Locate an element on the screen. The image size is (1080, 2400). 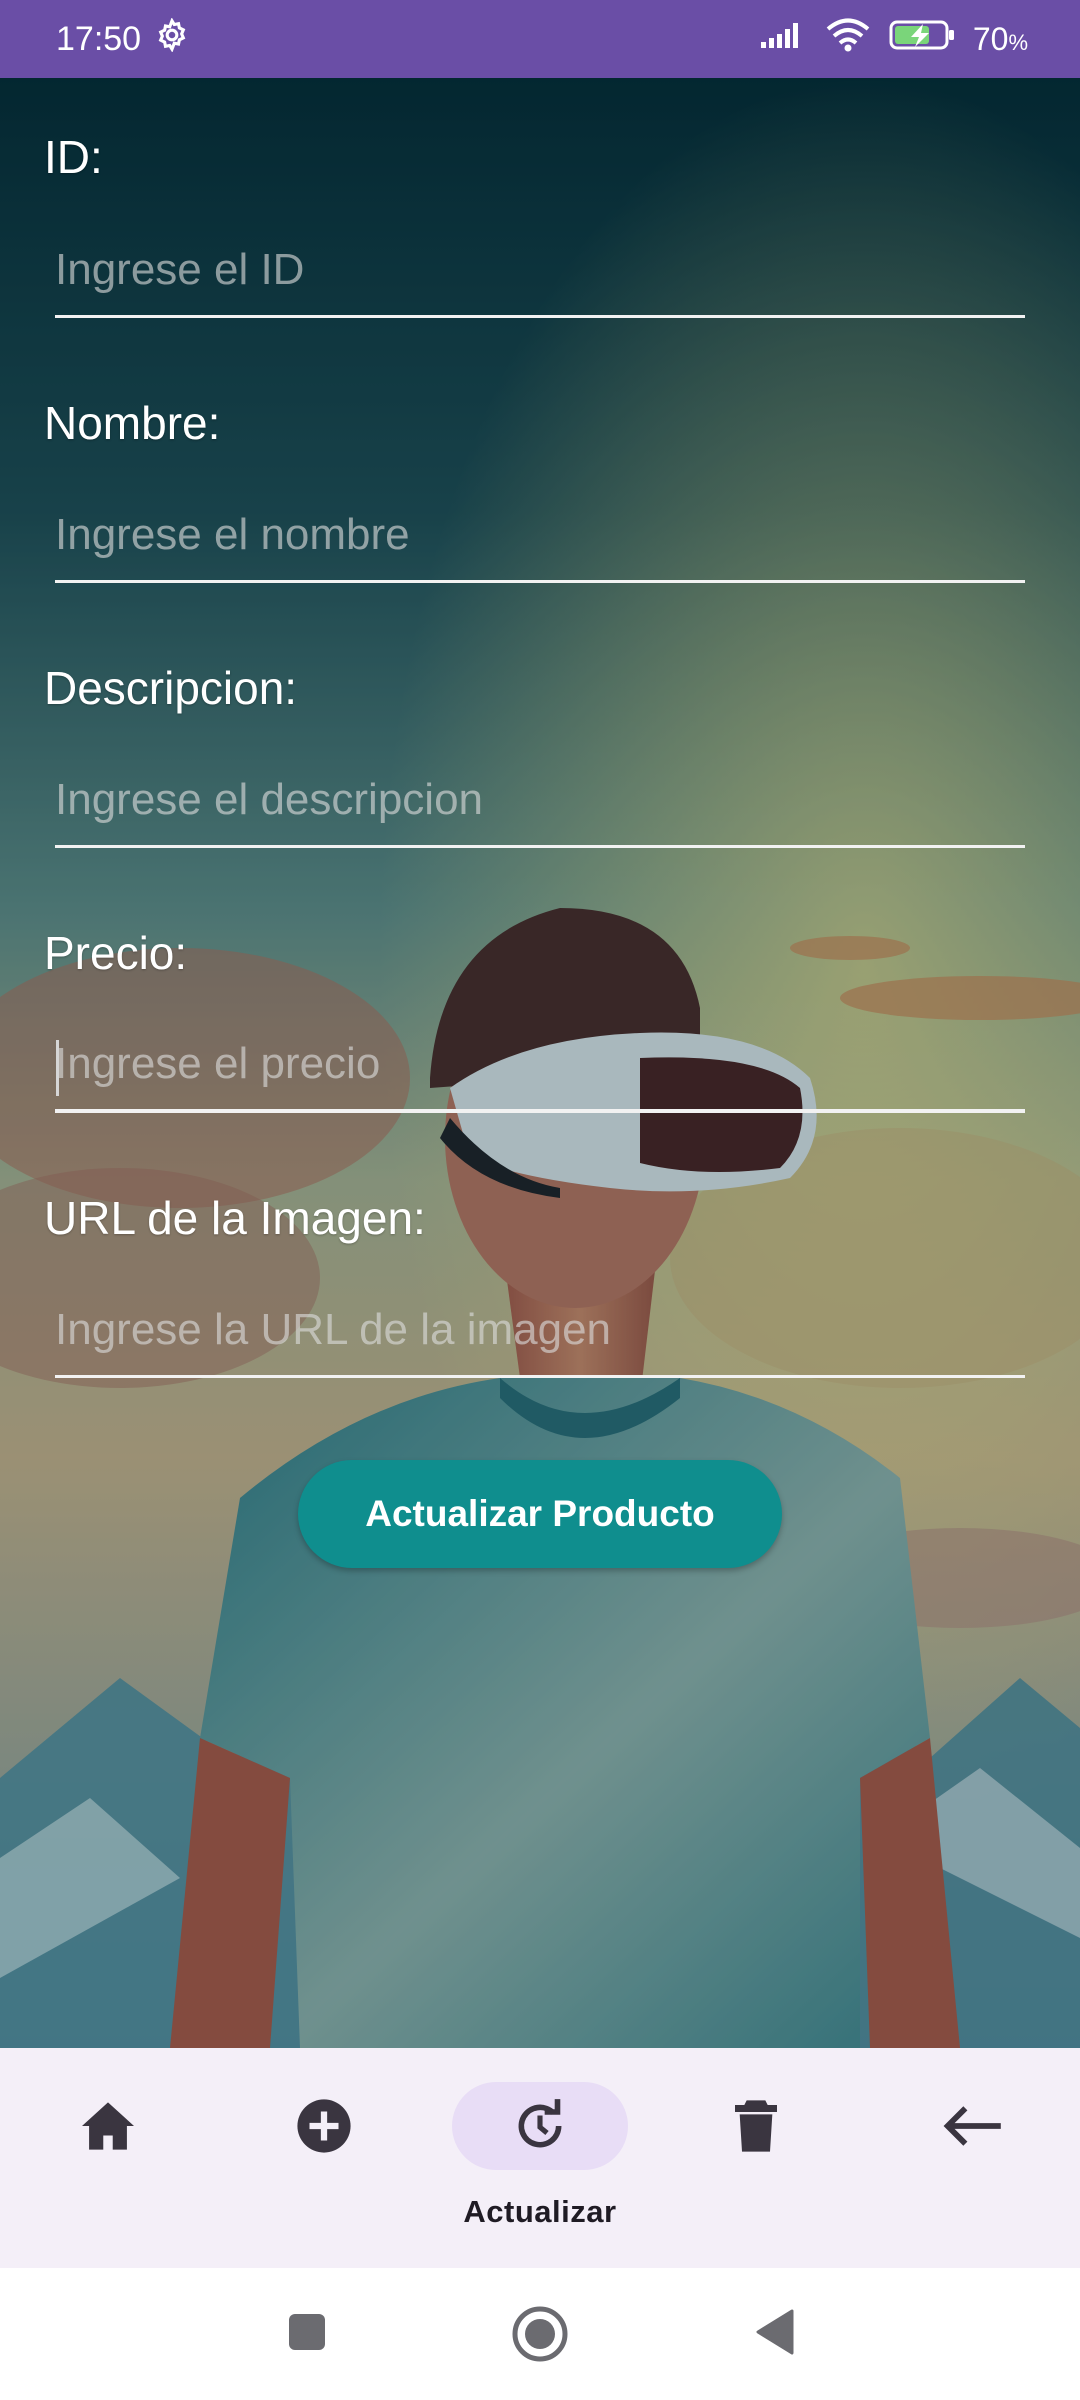
nav-item-home is located at coordinates (108, 2128).